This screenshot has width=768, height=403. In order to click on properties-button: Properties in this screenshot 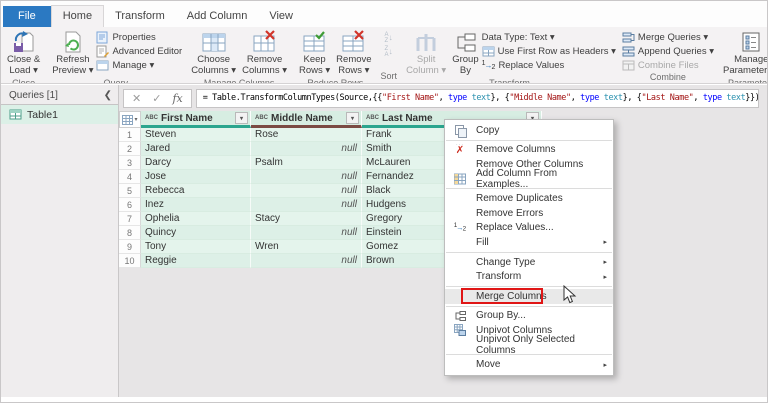, I will do `click(139, 37)`.